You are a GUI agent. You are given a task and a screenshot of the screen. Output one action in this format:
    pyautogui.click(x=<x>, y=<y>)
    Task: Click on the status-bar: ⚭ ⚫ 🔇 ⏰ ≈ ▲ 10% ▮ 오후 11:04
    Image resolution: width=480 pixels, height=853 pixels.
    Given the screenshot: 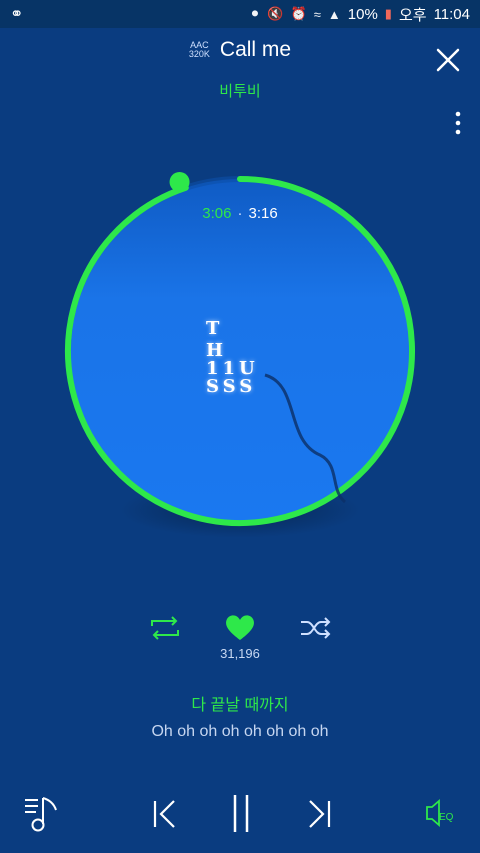 What is the action you would take?
    pyautogui.click(x=240, y=14)
    